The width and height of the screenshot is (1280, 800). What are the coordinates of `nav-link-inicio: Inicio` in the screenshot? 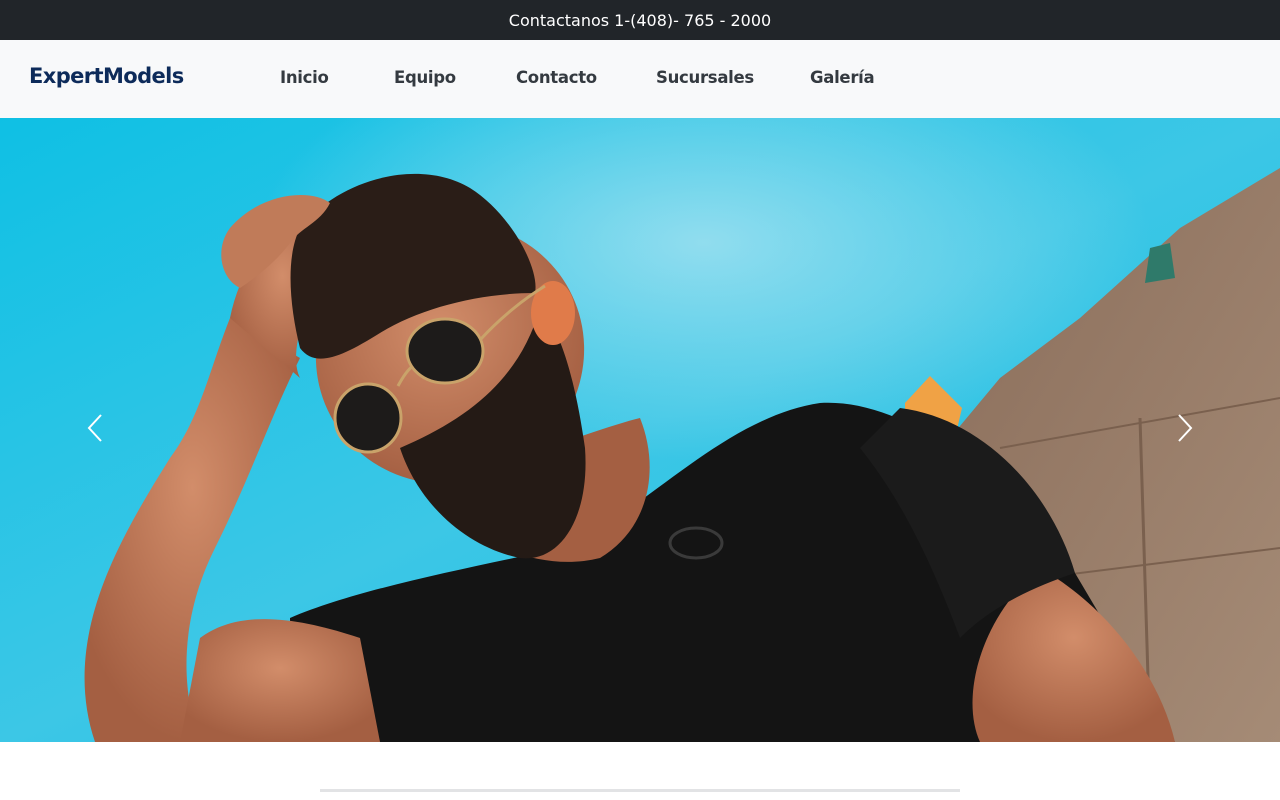 It's located at (304, 77).